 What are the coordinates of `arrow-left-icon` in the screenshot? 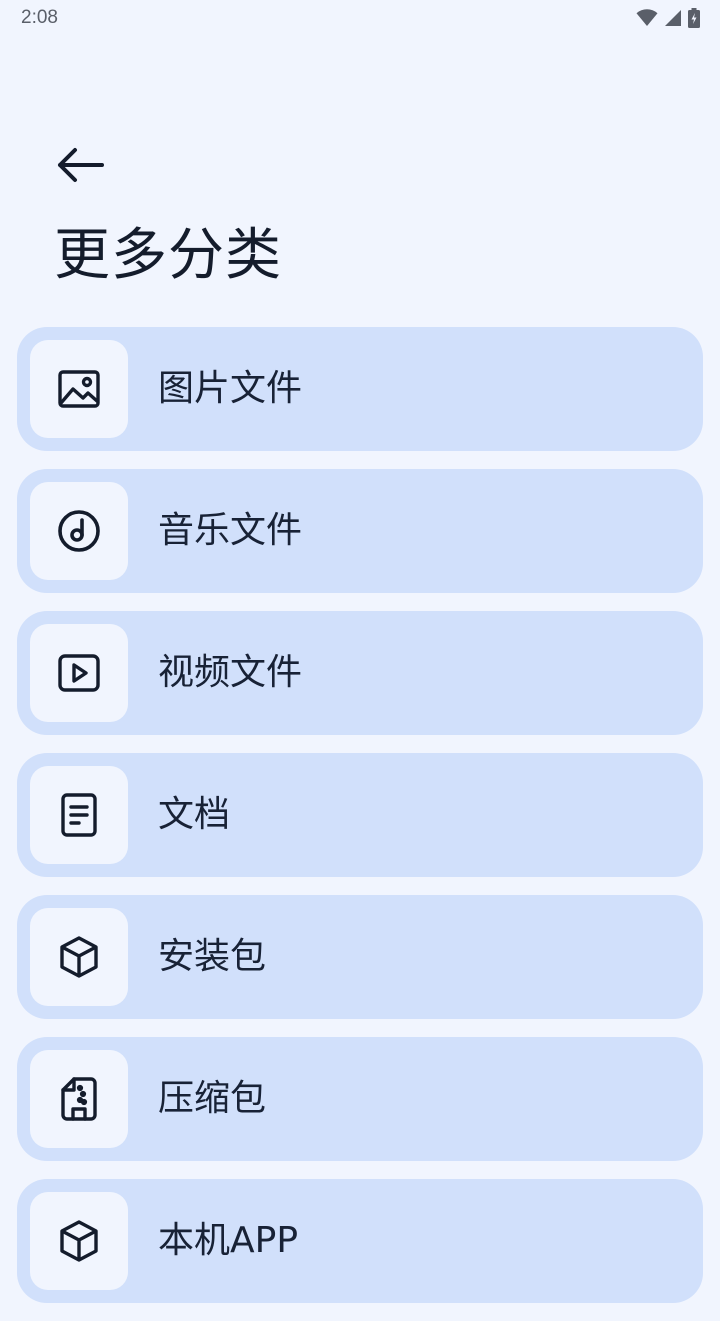 It's located at (80, 165).